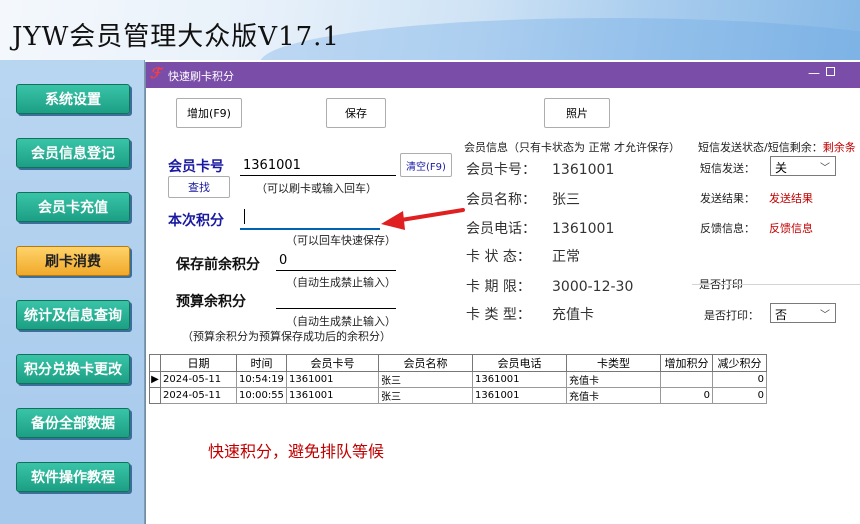  Describe the element at coordinates (199, 187) in the screenshot. I see `find-button: 查找` at that location.